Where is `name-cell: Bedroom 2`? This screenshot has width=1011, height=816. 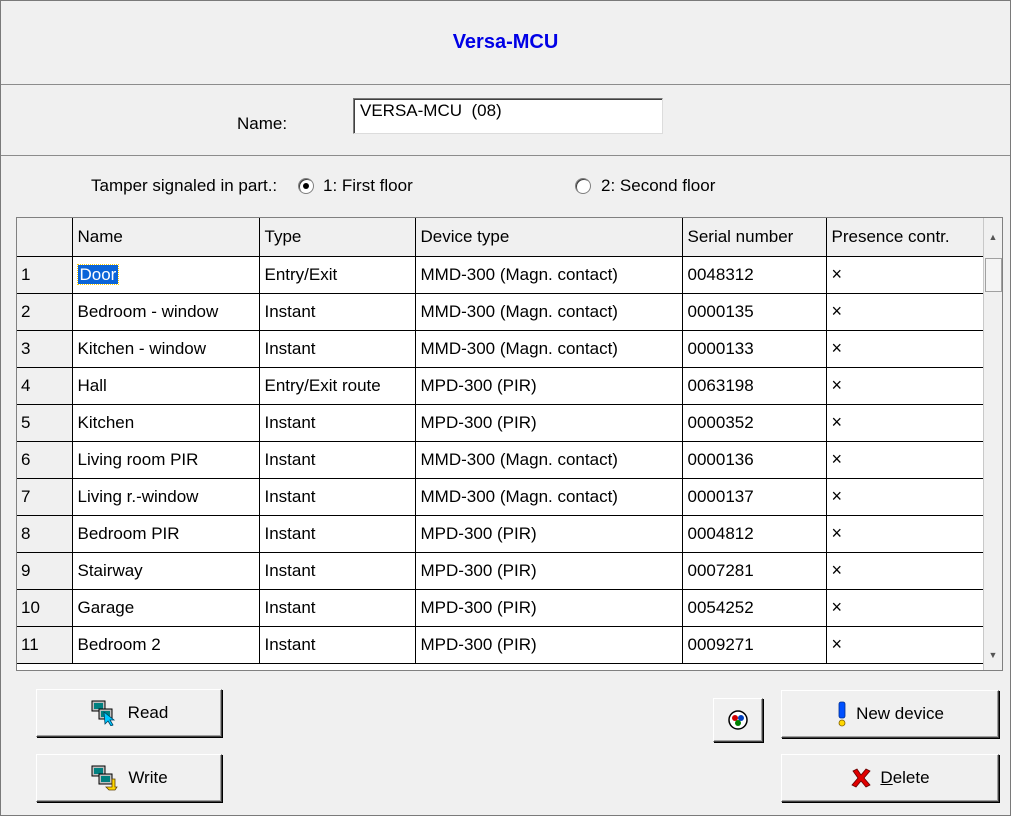
name-cell: Bedroom 2 is located at coordinates (166, 645).